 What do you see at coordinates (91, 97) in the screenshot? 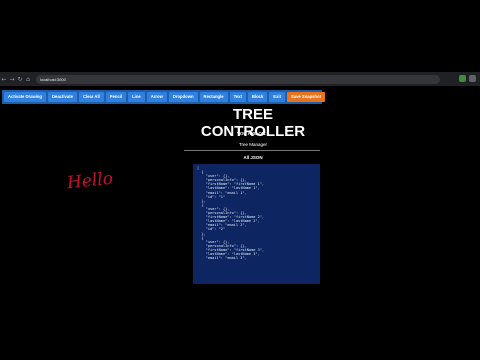
I see `clear-all-button: Clear All` at bounding box center [91, 97].